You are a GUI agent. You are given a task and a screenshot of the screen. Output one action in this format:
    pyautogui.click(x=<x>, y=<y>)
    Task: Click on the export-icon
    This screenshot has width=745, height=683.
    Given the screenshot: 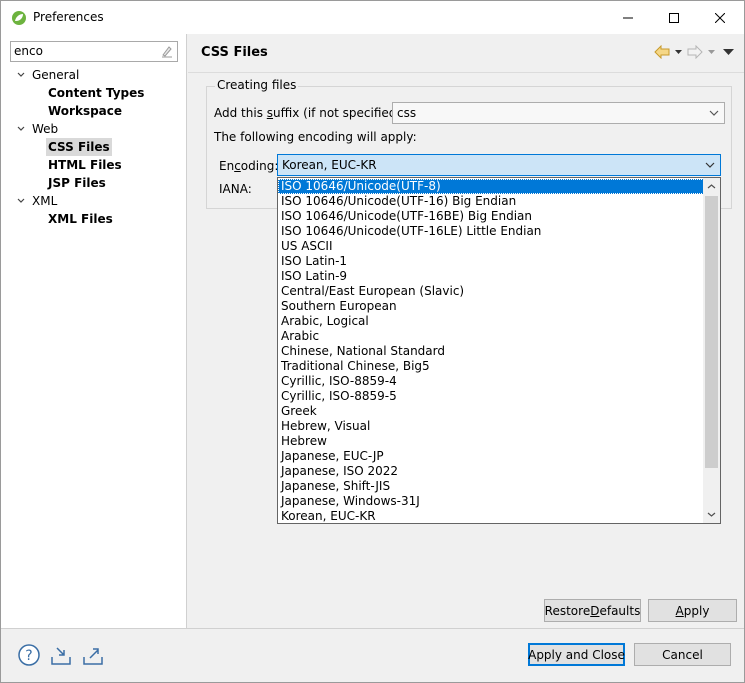 What is the action you would take?
    pyautogui.click(x=93, y=655)
    